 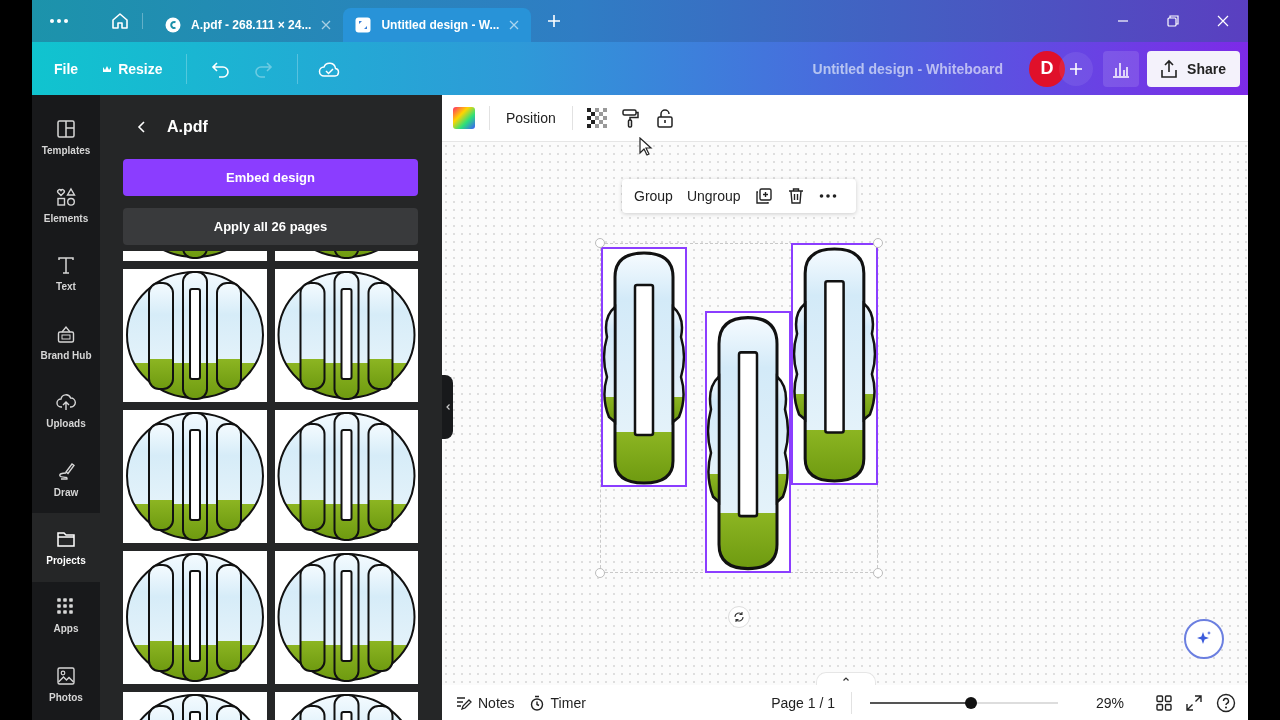 I want to click on collapse-handle, so click(x=447, y=407).